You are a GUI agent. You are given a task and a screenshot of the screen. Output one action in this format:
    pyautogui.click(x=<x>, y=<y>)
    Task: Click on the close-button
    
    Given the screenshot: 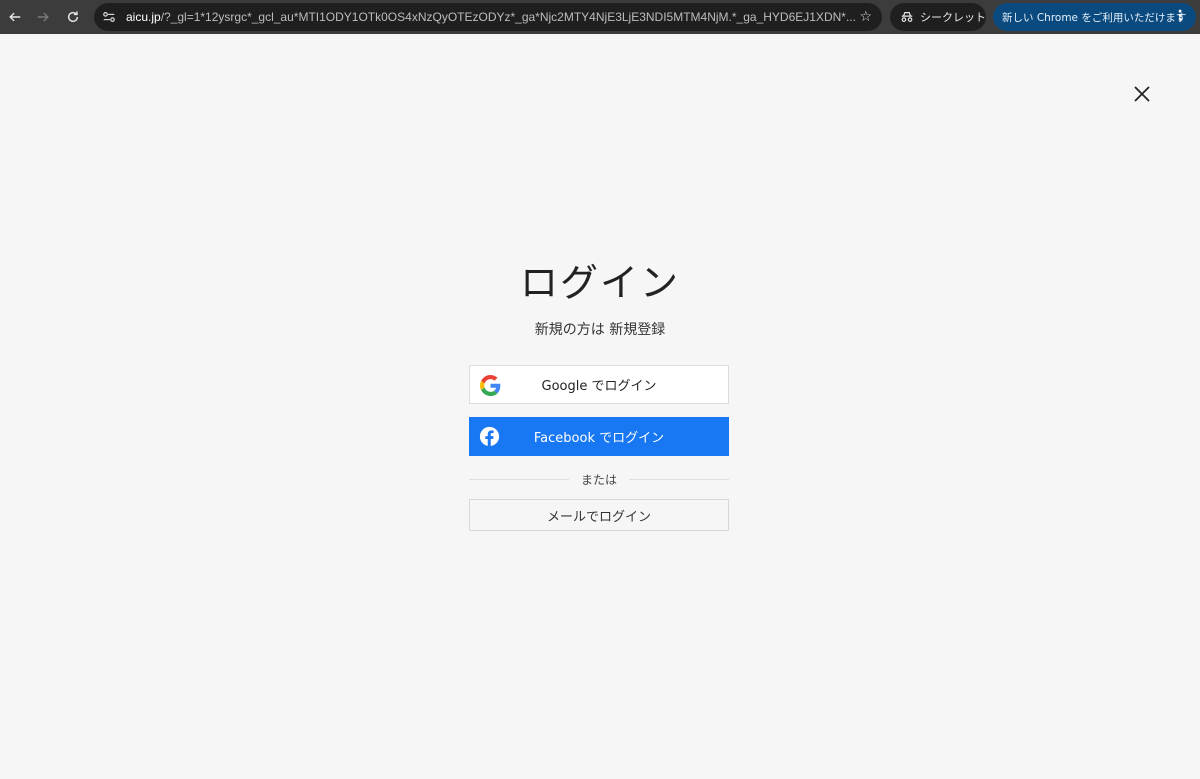 What is the action you would take?
    pyautogui.click(x=1142, y=94)
    